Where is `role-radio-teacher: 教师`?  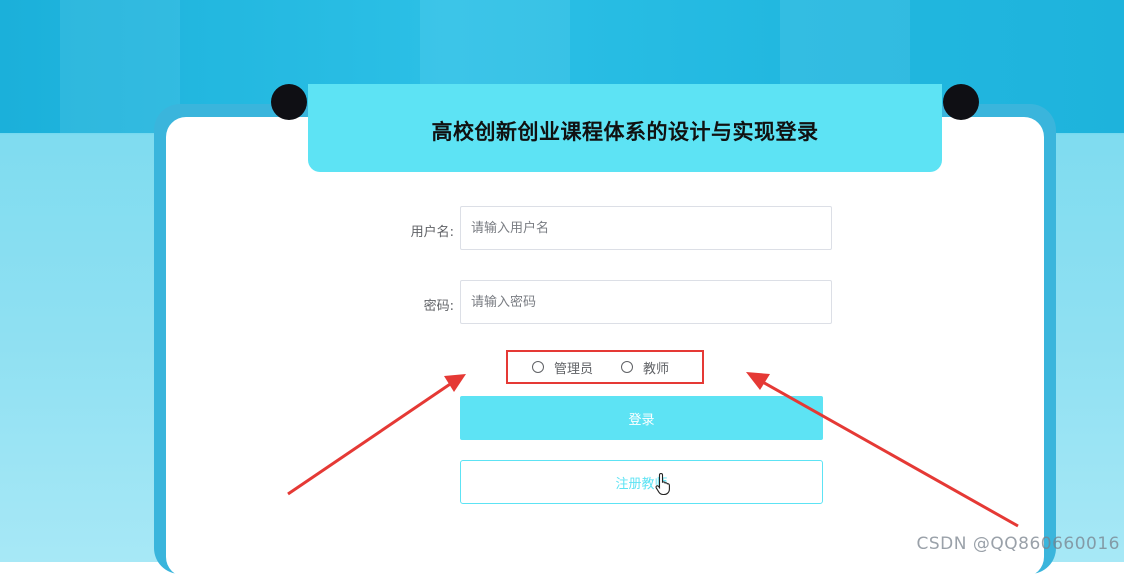
role-radio-teacher: 教师 is located at coordinates (645, 367).